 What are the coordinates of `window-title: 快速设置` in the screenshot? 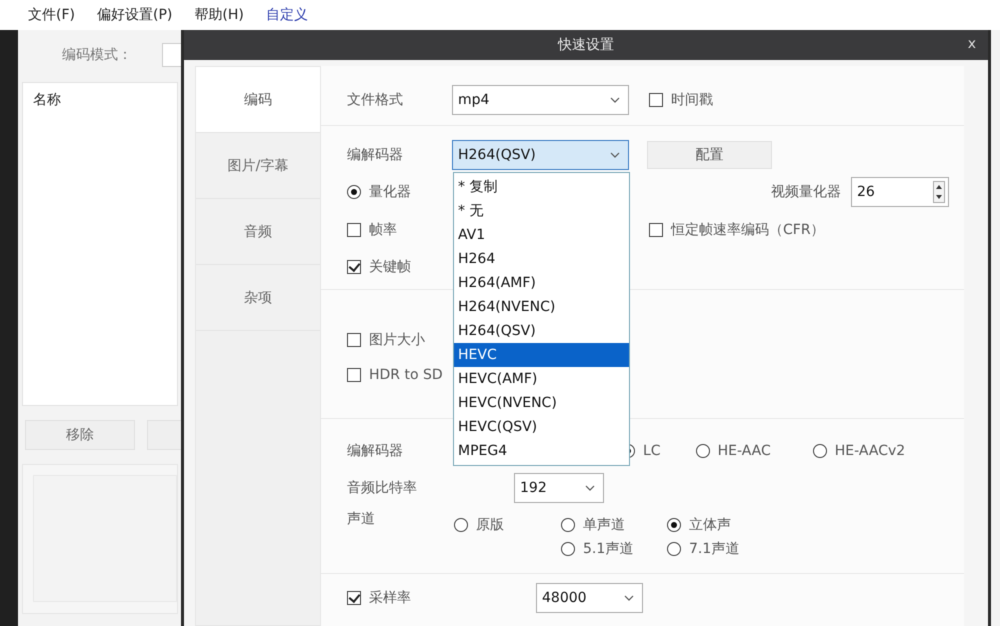 It's located at (586, 45).